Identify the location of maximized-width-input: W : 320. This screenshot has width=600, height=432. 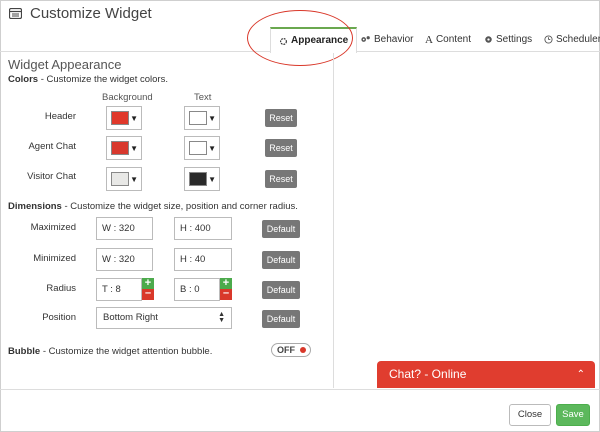
(124, 228).